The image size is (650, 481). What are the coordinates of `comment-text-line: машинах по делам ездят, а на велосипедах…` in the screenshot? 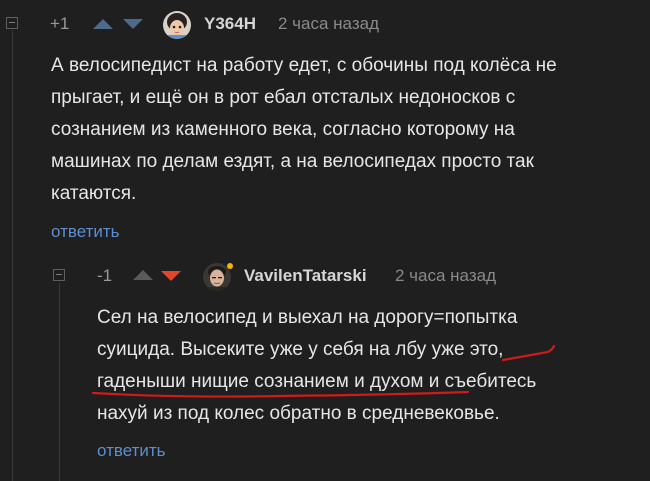 It's located at (292, 161).